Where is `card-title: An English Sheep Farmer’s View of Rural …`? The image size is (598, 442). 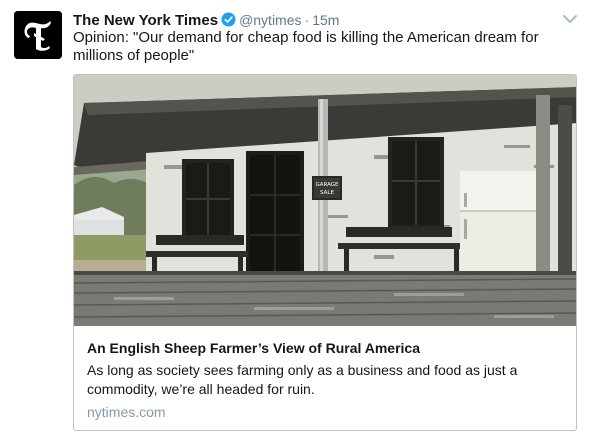
card-title: An English Sheep Farmer’s View of Rural … is located at coordinates (327, 348).